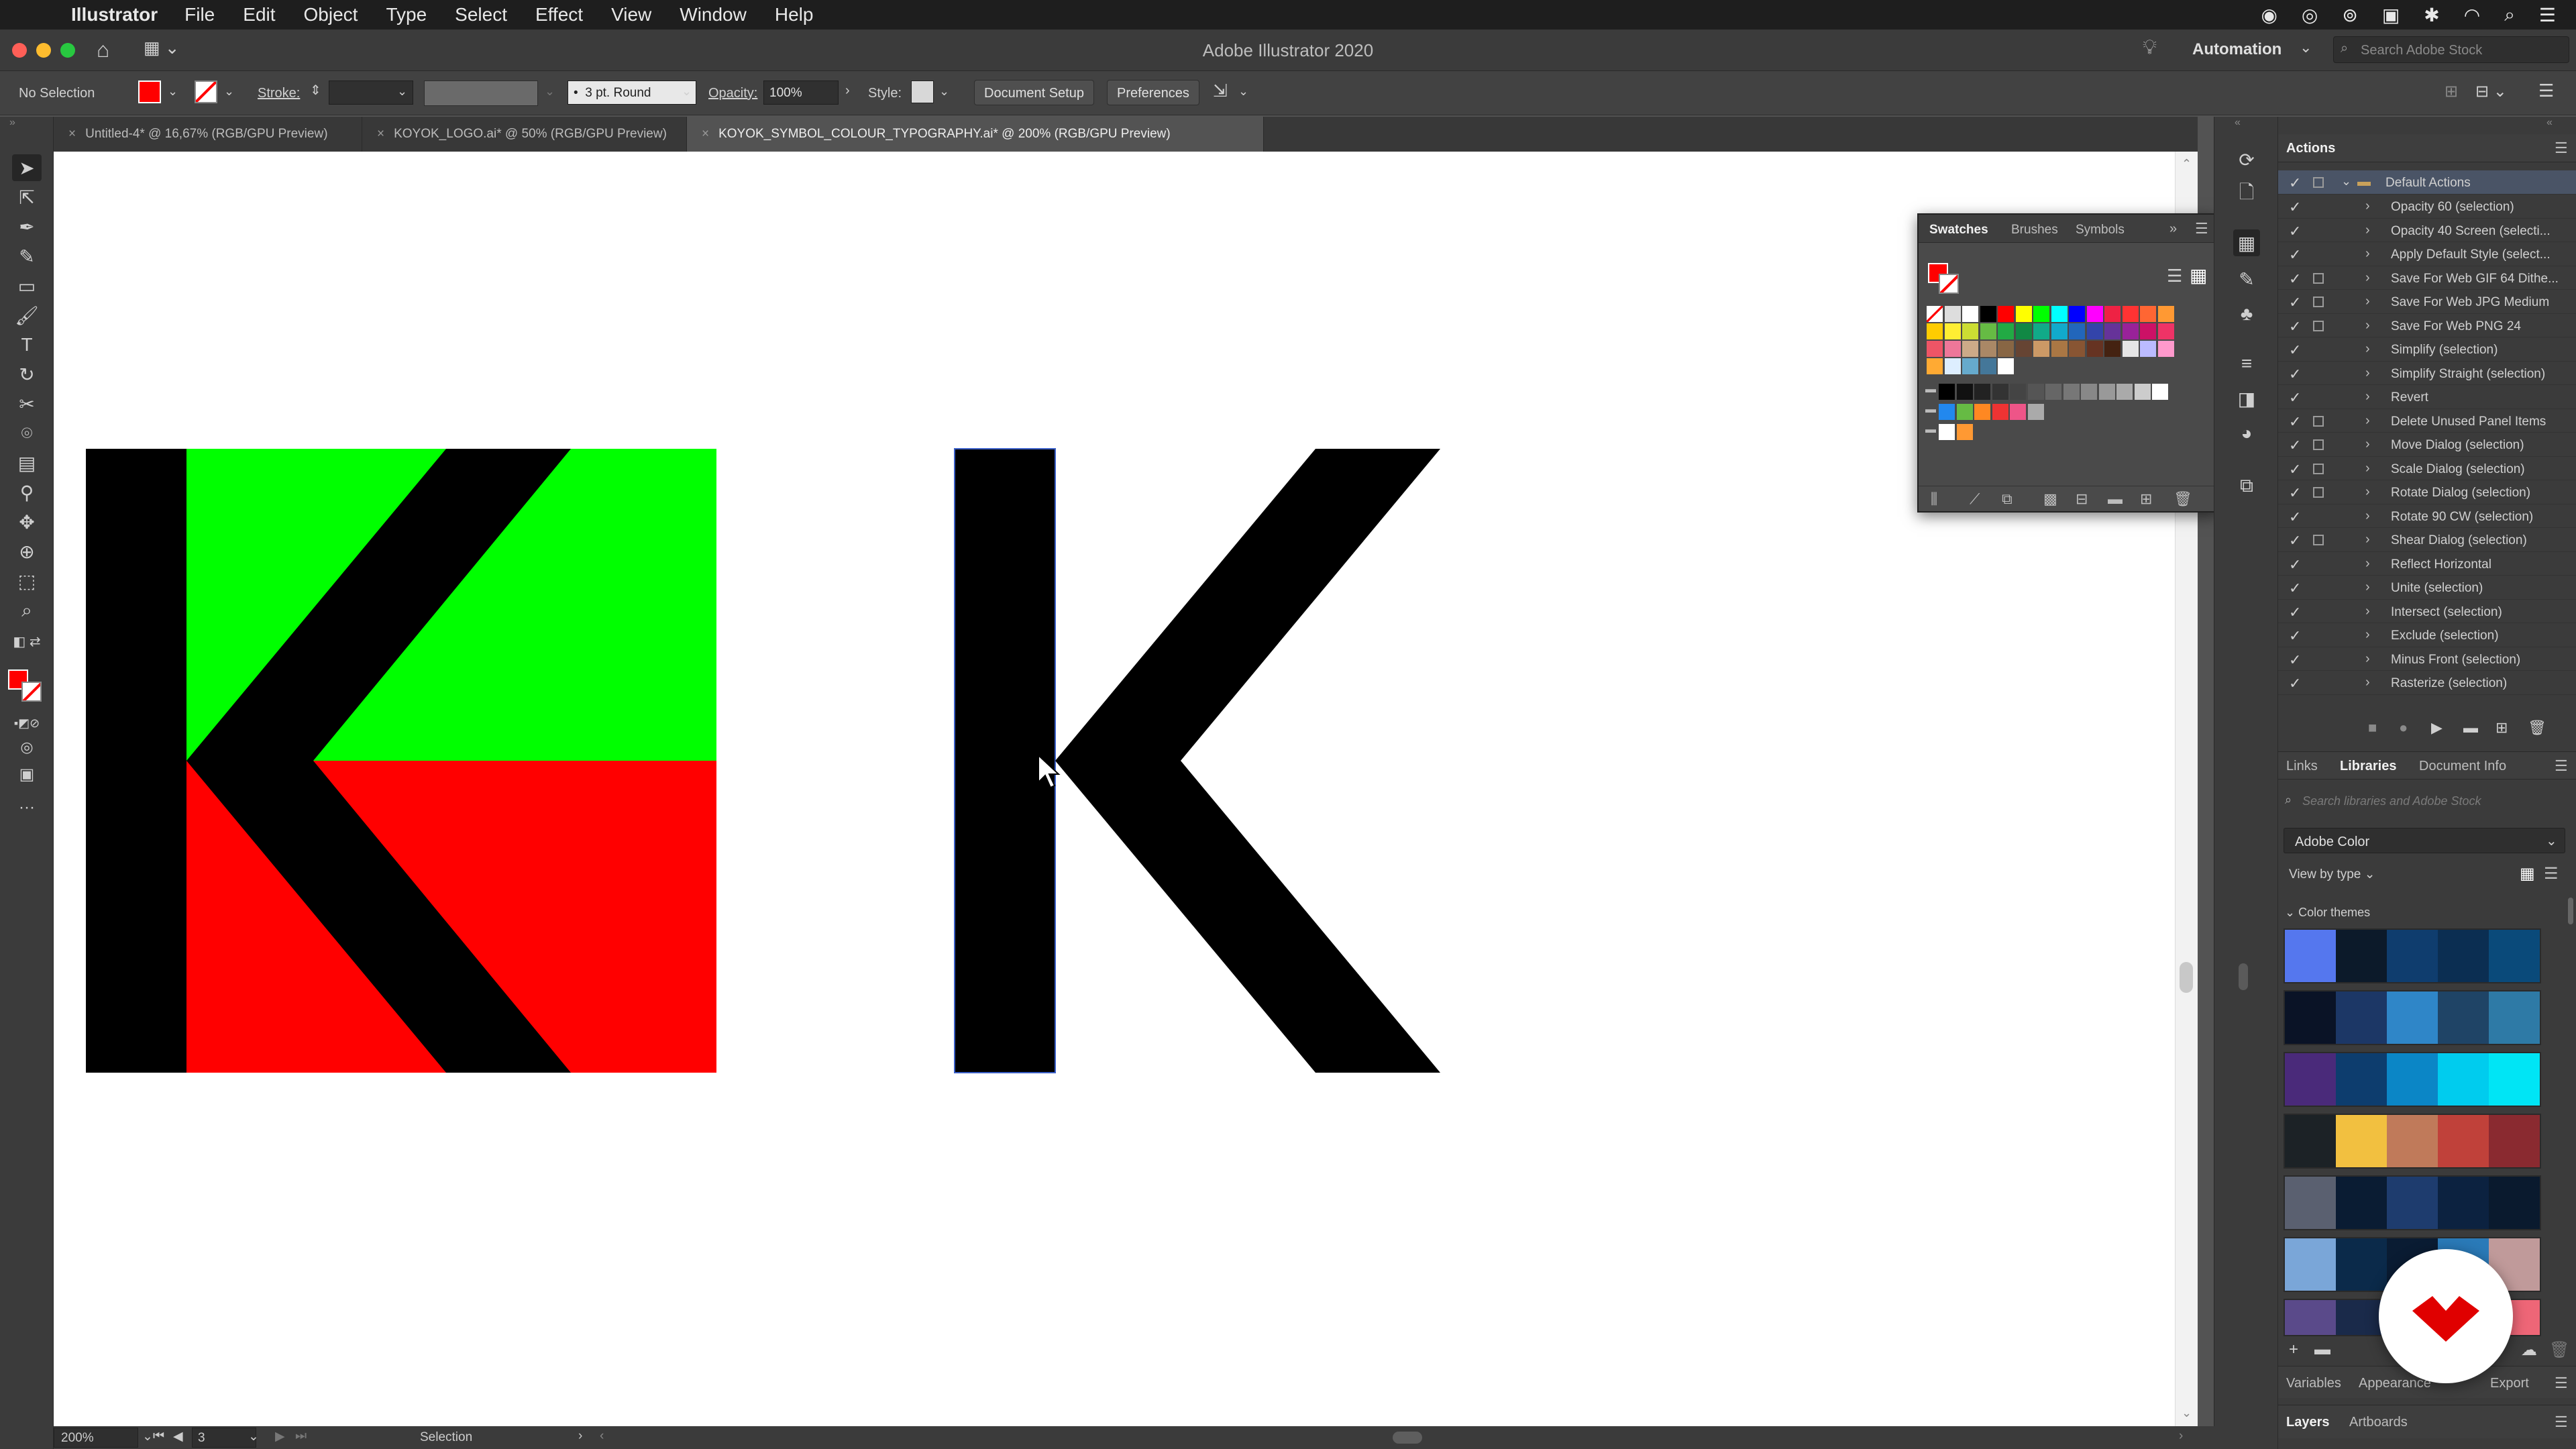 The height and width of the screenshot is (1449, 2576). I want to click on play-icon: ▶, so click(2437, 728).